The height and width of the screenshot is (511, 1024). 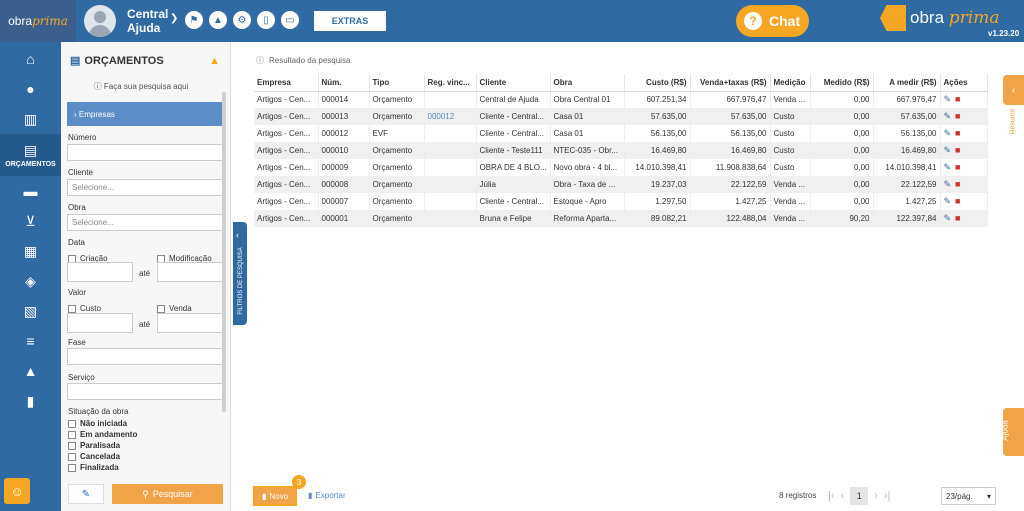 What do you see at coordinates (290, 20) in the screenshot?
I see `monitor-icon: ▭` at bounding box center [290, 20].